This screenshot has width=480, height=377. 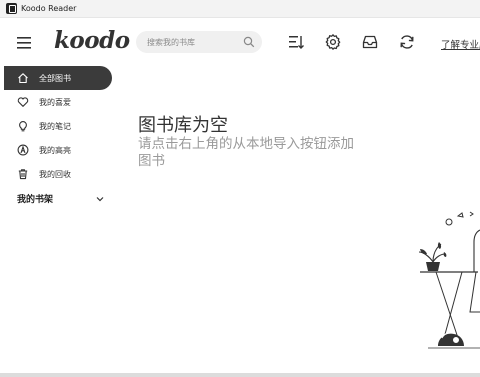 What do you see at coordinates (240, 9) in the screenshot?
I see `title-bar: Koodo Reader` at bounding box center [240, 9].